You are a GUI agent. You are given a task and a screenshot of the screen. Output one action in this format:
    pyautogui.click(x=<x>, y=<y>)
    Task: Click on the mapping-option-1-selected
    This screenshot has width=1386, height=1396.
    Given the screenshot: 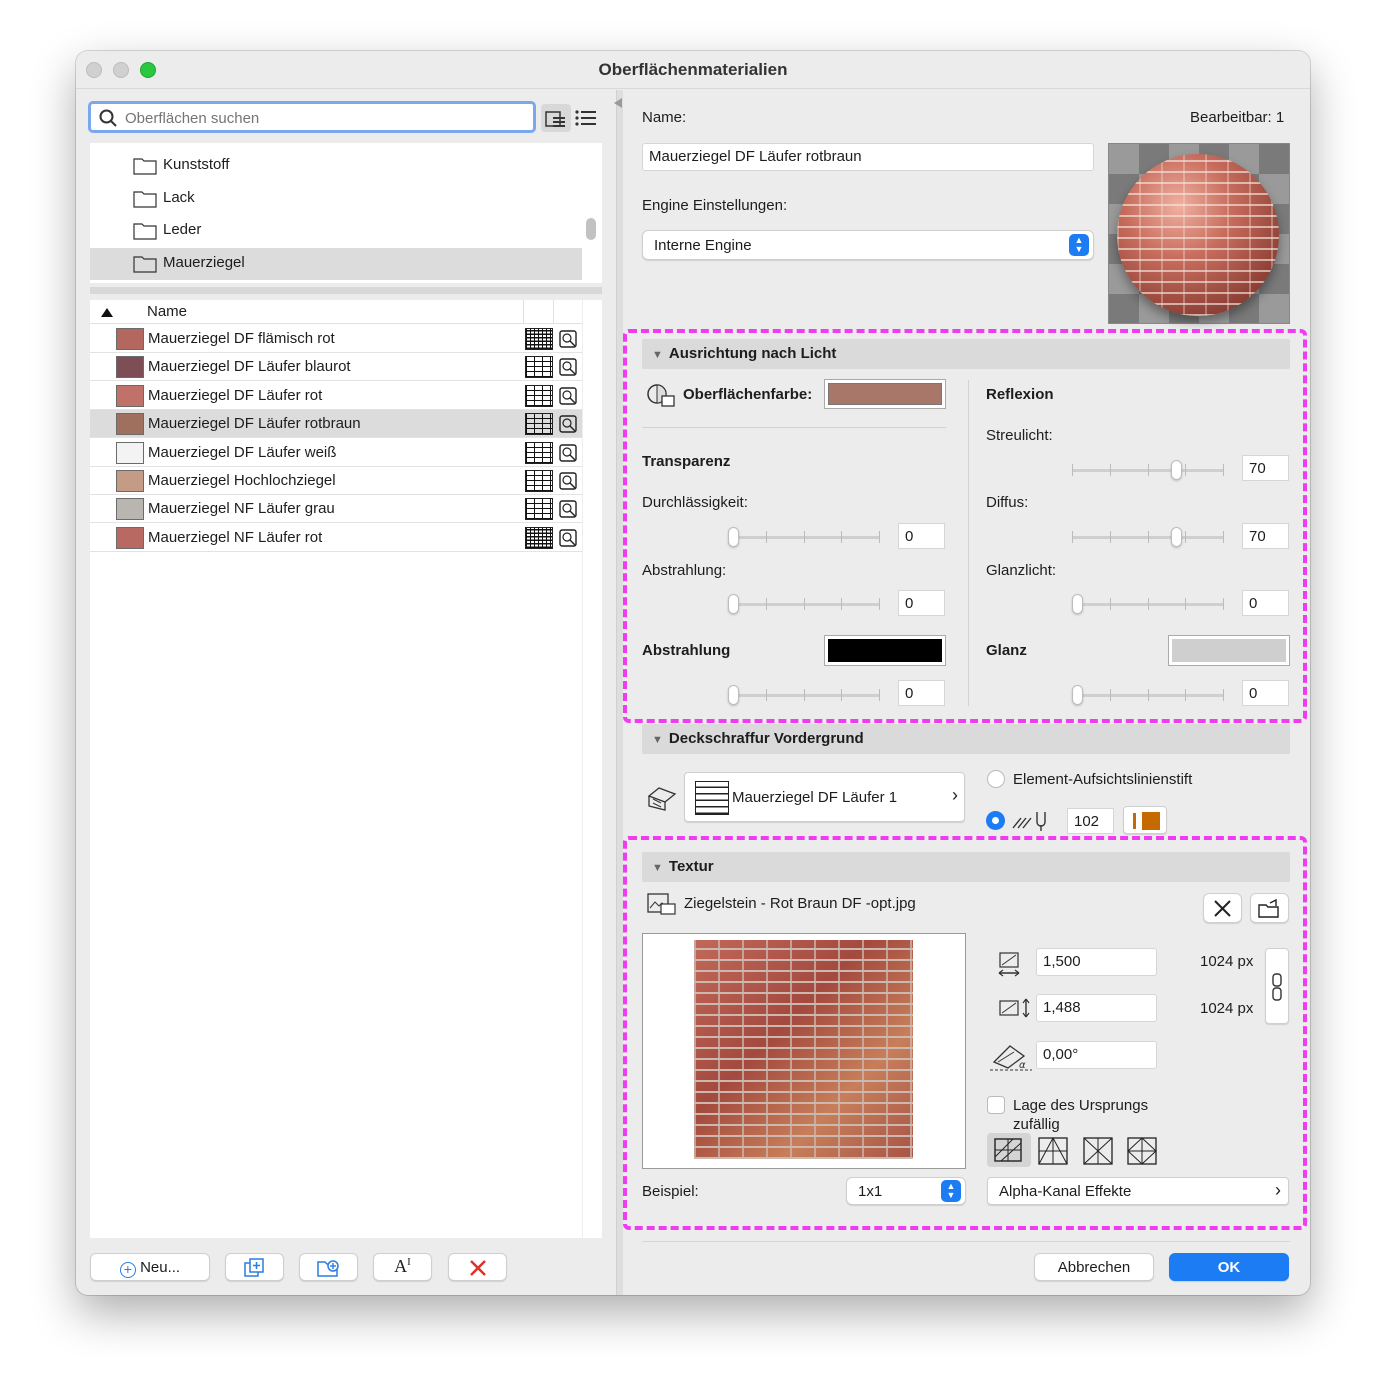 What is the action you would take?
    pyautogui.click(x=1009, y=1150)
    